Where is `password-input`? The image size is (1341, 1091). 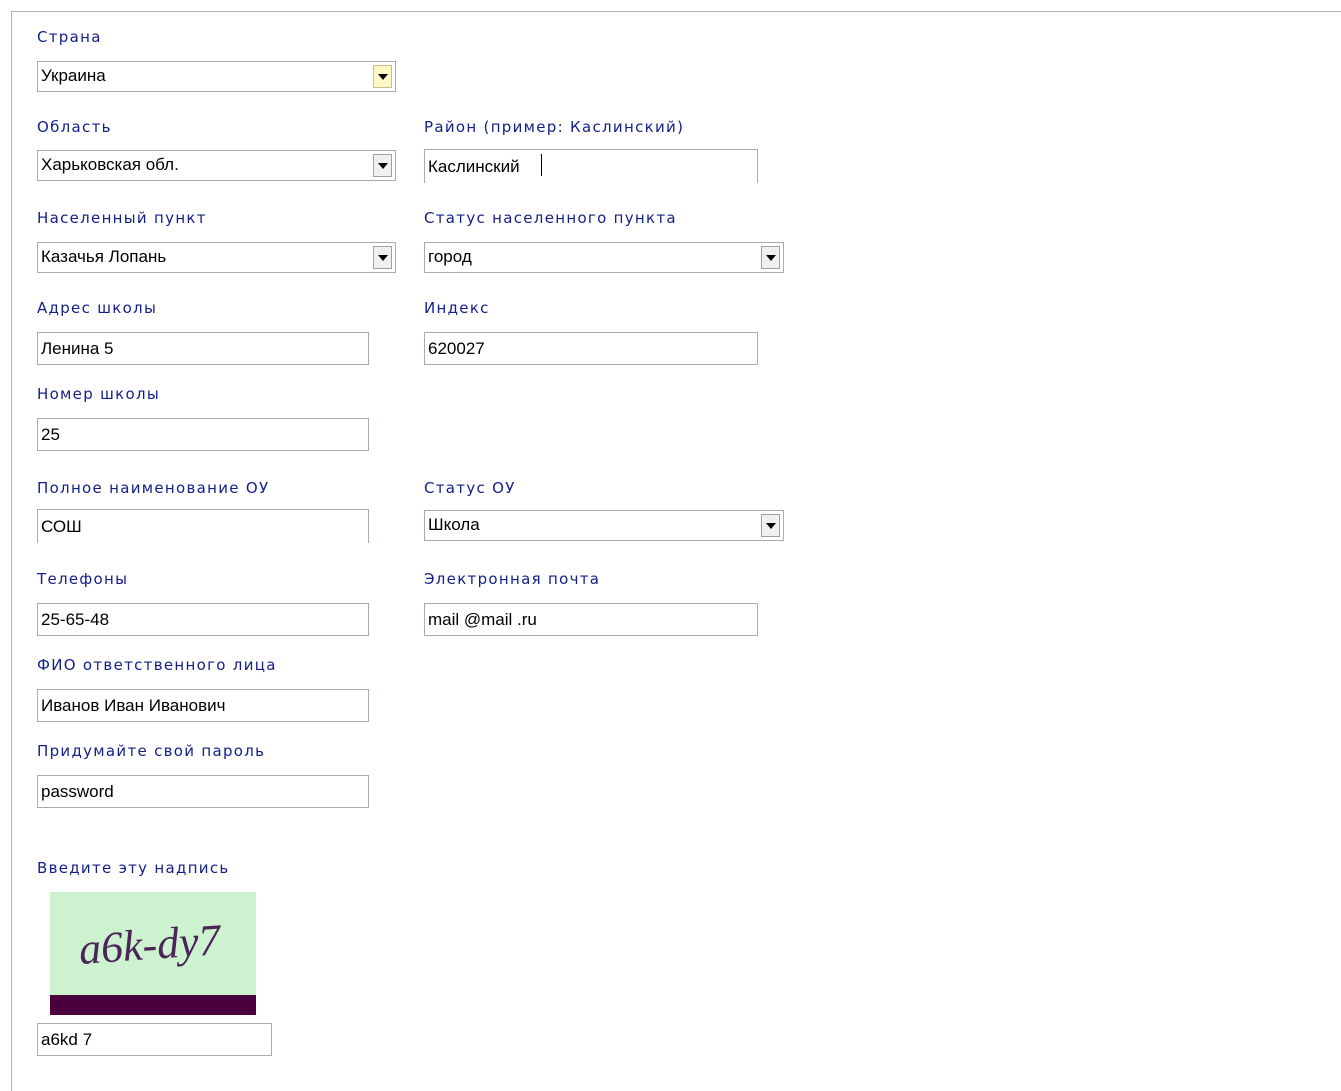 password-input is located at coordinates (203, 791).